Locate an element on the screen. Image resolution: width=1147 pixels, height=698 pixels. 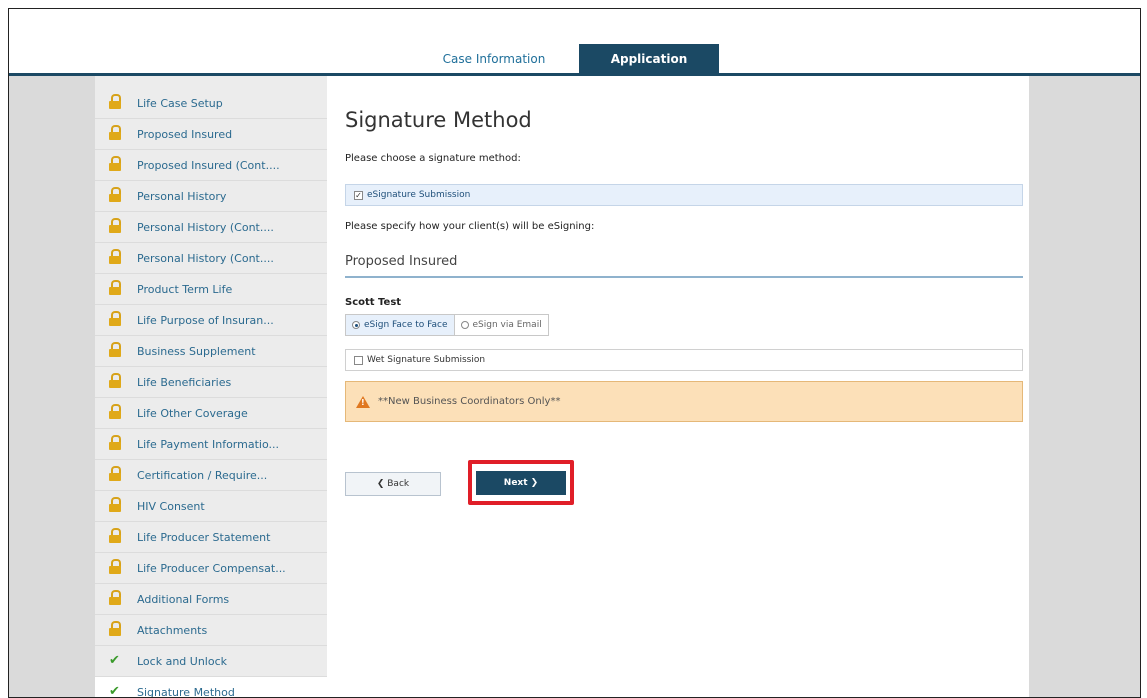
sidebar-item: ✔ Lock and Unlock is located at coordinates (211, 661).